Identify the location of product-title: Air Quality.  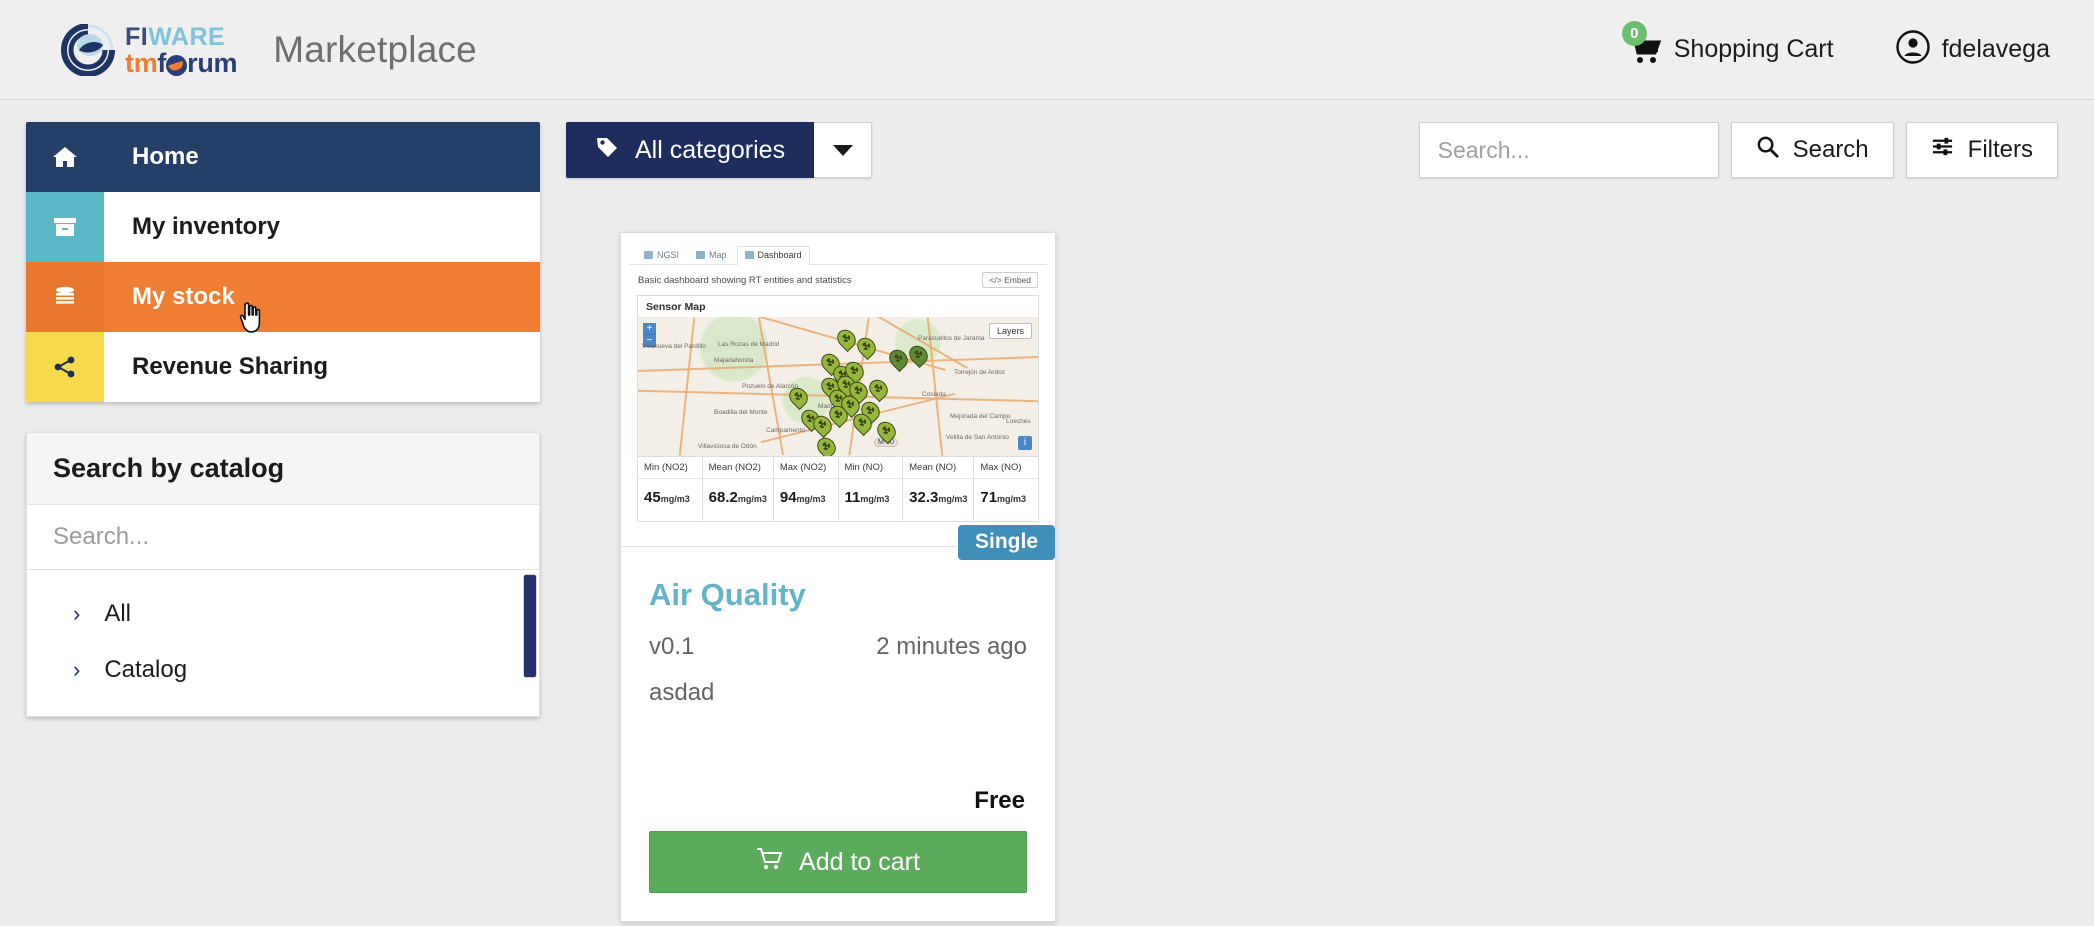
(838, 595).